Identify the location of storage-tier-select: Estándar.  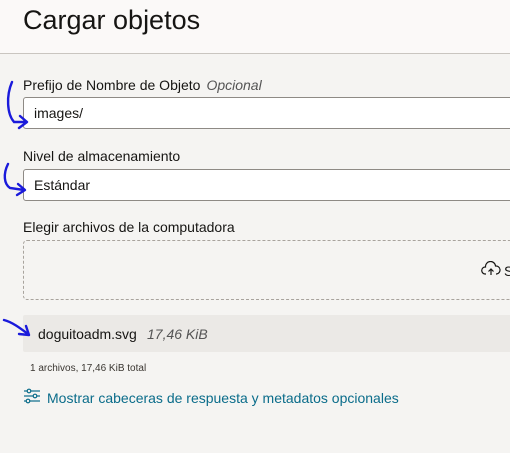
(266, 185).